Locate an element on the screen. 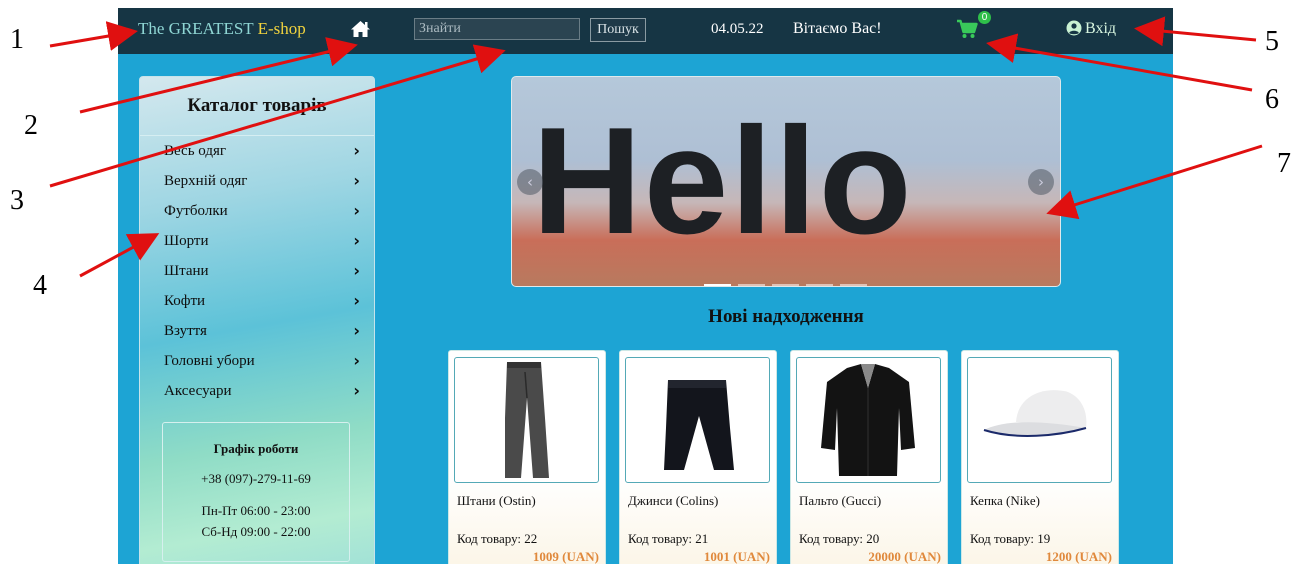  callout-6: 6 is located at coordinates (1272, 99).